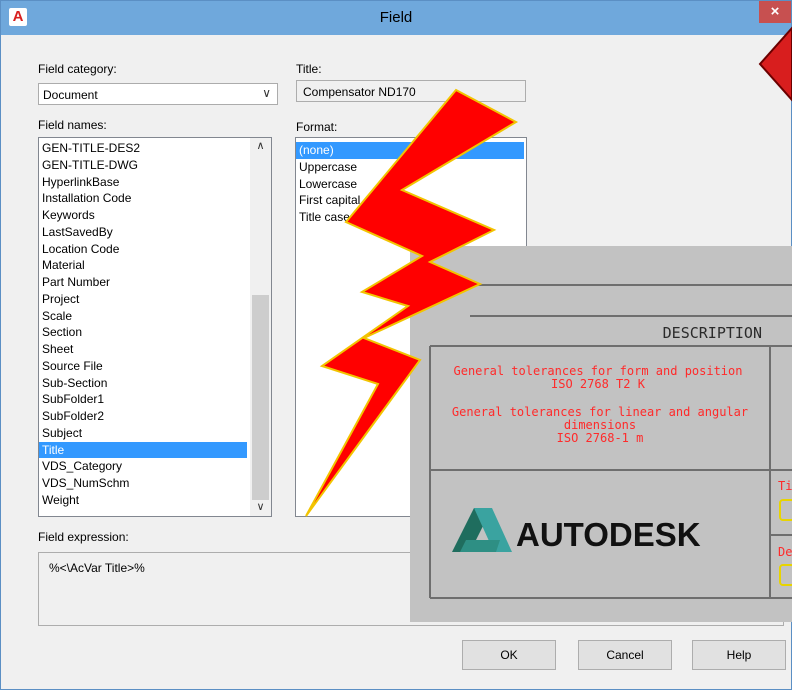 The image size is (792, 690). Describe the element at coordinates (317, 127) in the screenshot. I see `format-label: Format:` at that location.